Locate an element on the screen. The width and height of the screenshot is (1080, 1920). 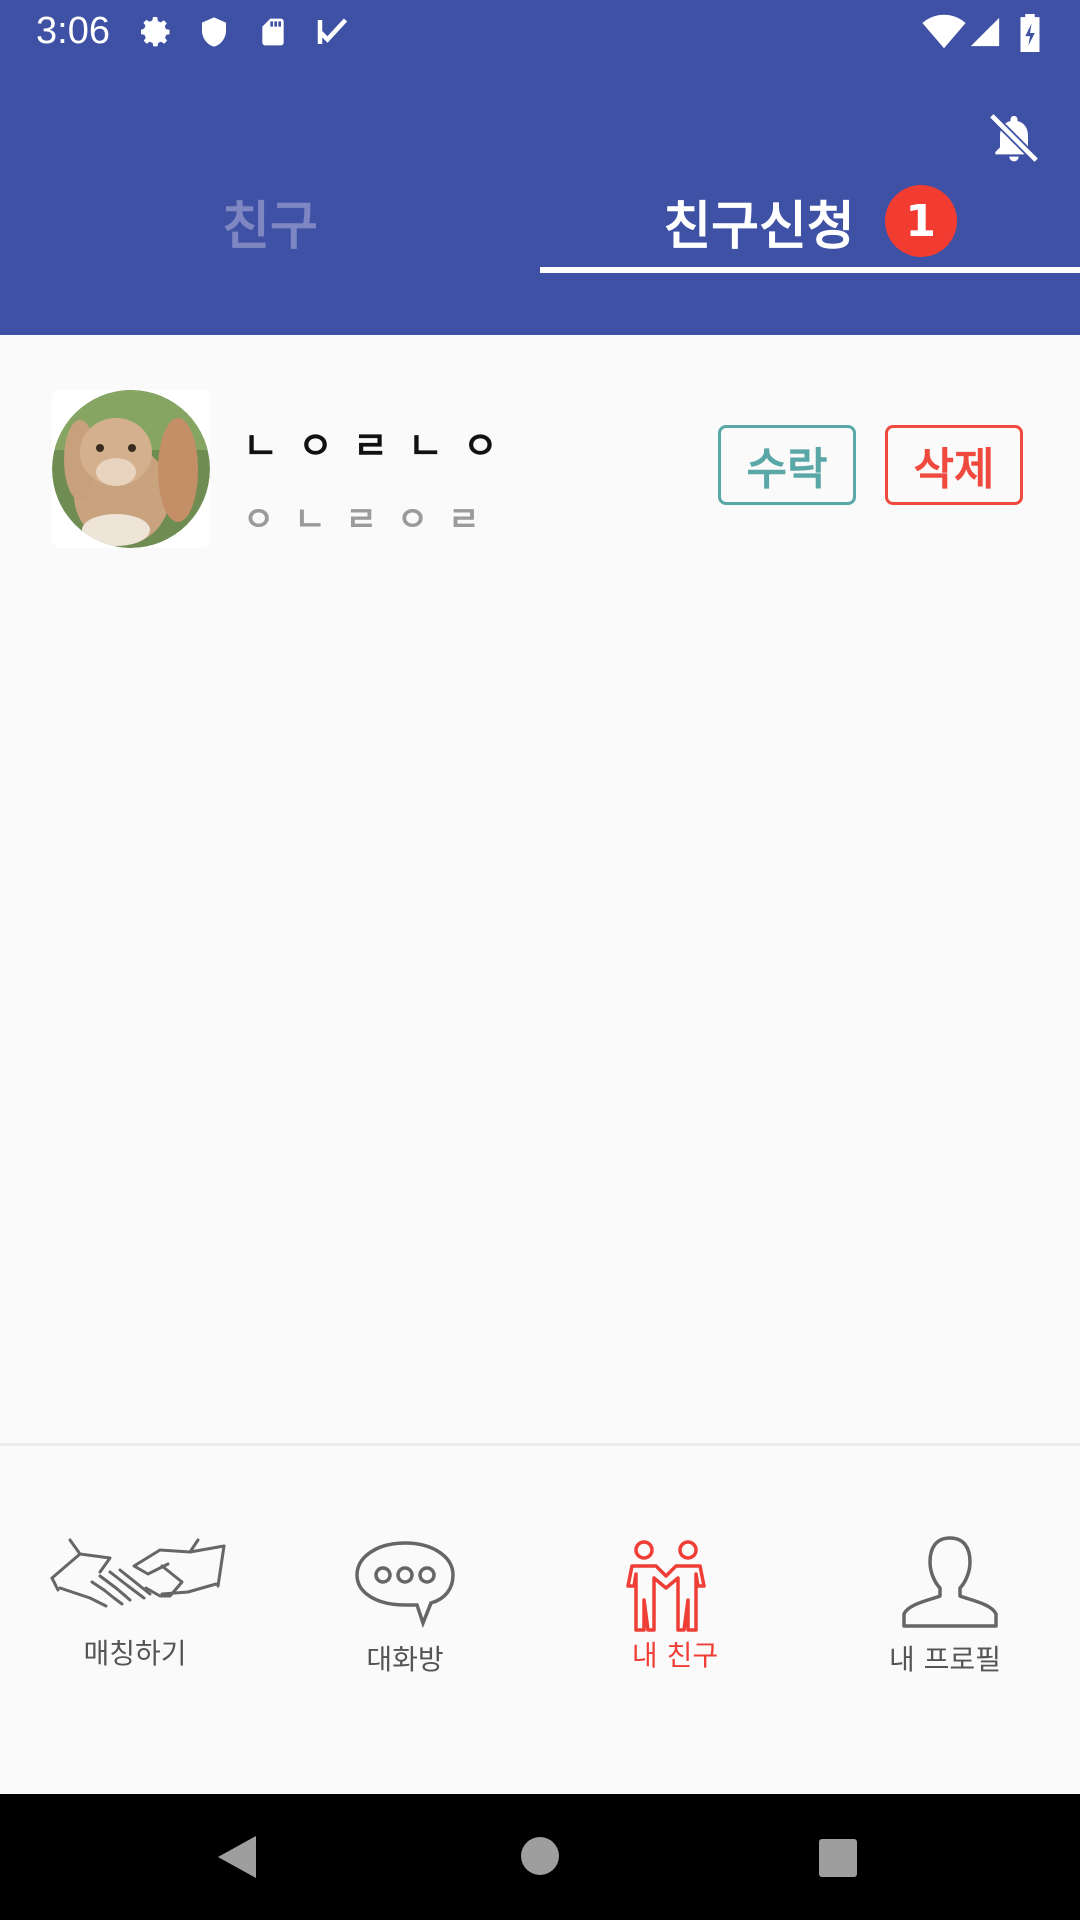
wifi-icon is located at coordinates (944, 31).